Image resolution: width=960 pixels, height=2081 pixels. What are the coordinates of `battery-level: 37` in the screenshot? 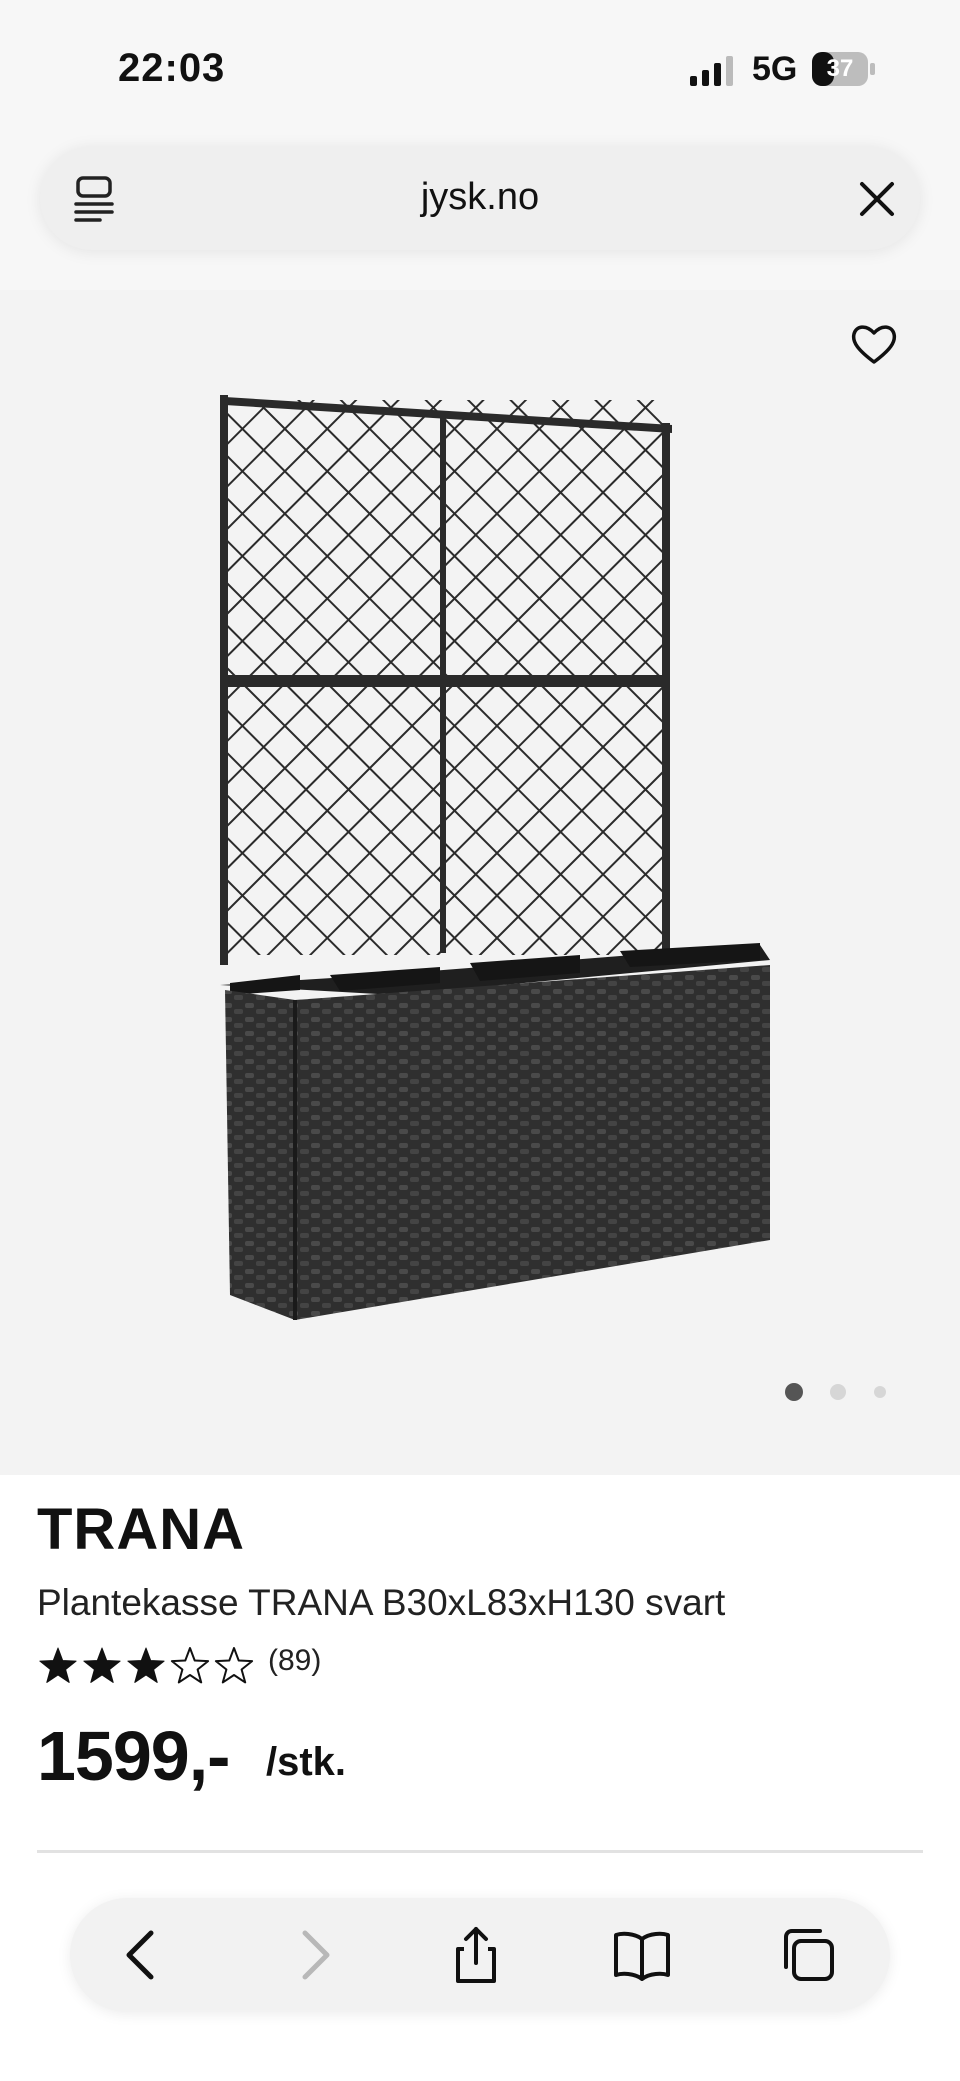 It's located at (840, 68).